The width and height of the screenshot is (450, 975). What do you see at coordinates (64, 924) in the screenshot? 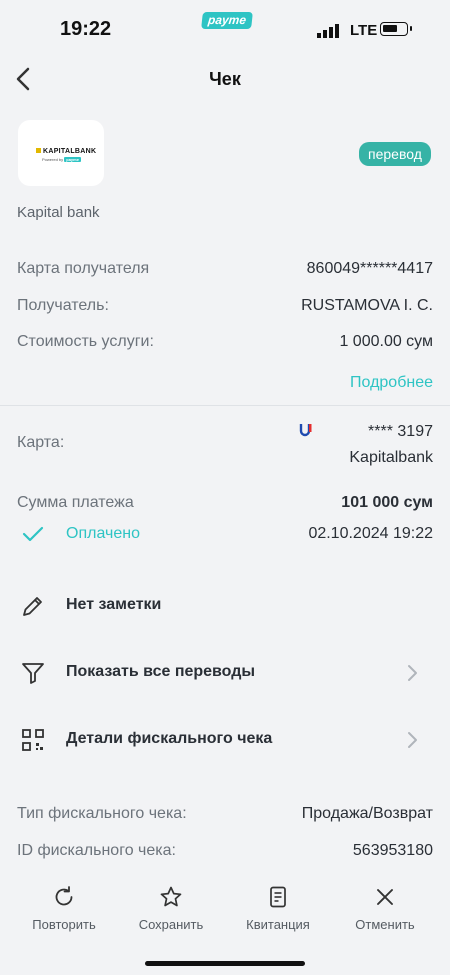
I see `repeat-label: Повторить` at bounding box center [64, 924].